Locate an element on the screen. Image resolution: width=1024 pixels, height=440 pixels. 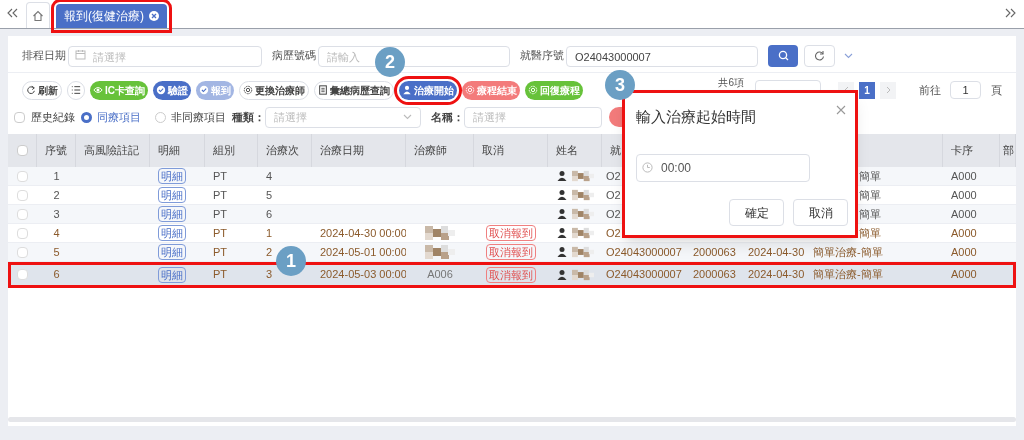
refresh-icon is located at coordinates (31, 90).